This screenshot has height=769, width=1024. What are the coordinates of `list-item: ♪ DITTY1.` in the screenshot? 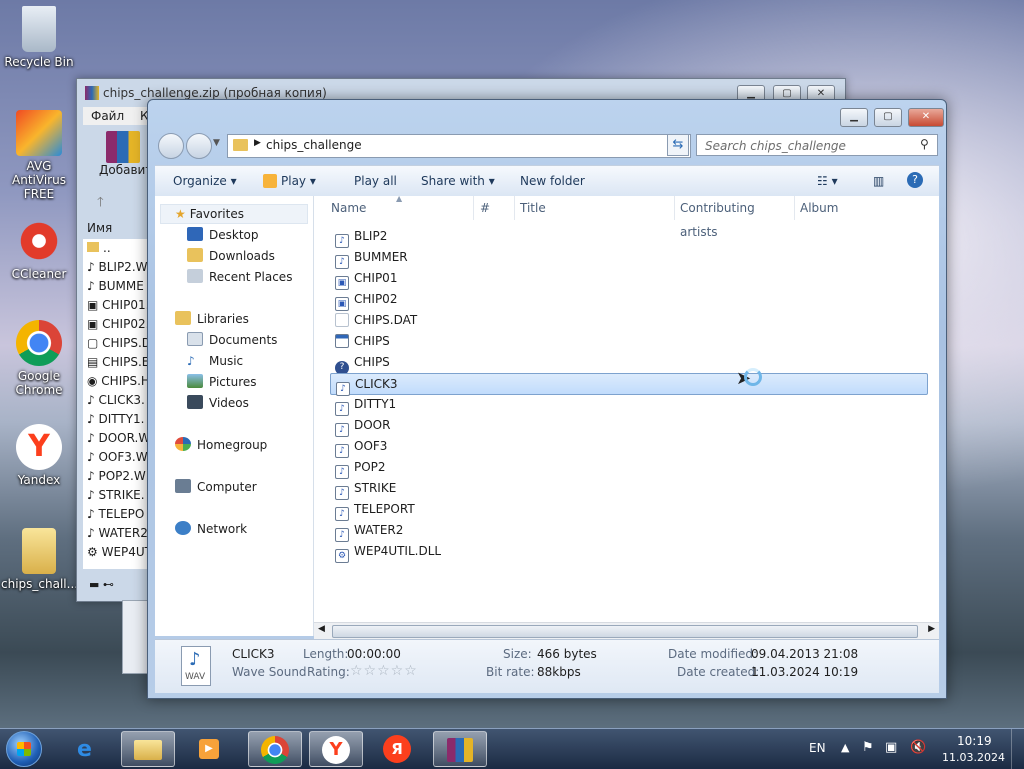 It's located at (115, 419).